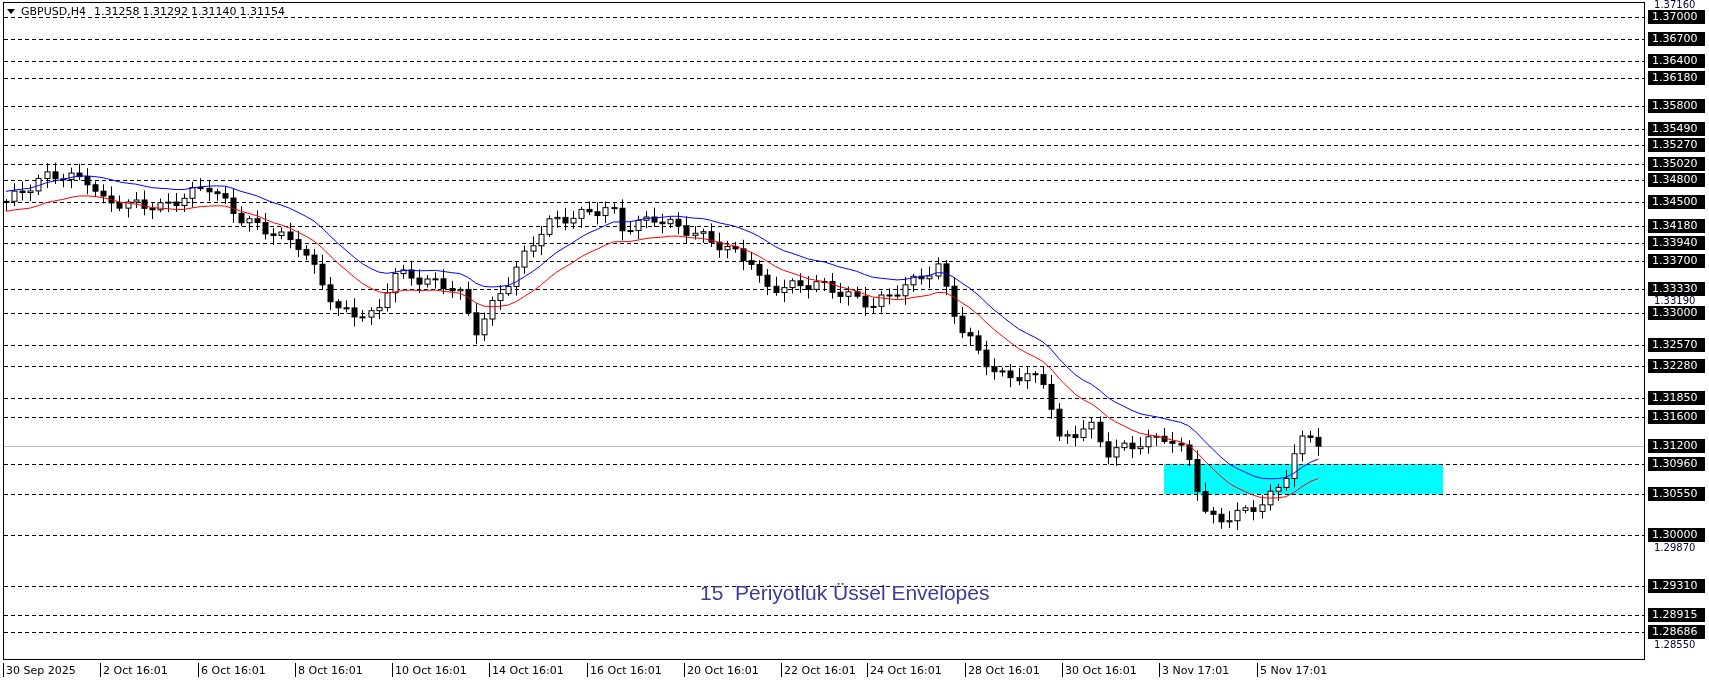 This screenshot has width=1709, height=684. Describe the element at coordinates (1677, 77) in the screenshot. I see `price-label: 1.36180` at that location.